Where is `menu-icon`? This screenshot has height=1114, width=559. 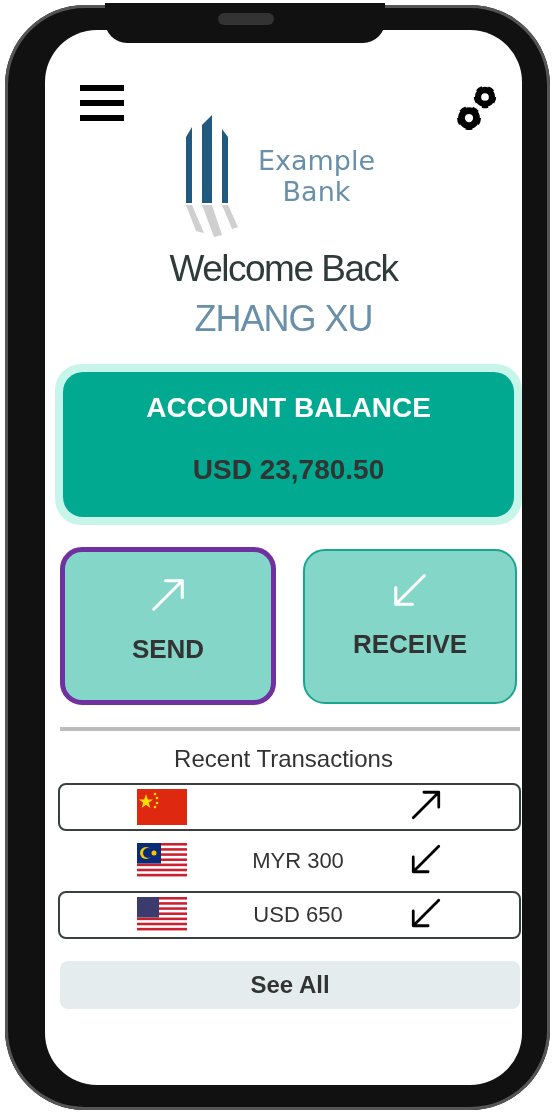
menu-icon is located at coordinates (102, 103).